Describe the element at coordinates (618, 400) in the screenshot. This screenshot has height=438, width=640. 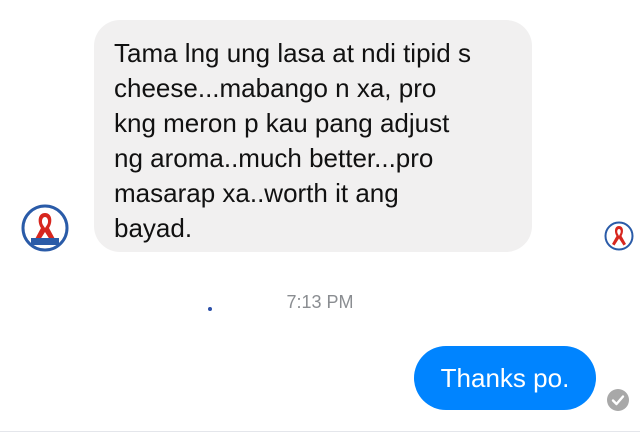
I see `check-circle-icon` at that location.